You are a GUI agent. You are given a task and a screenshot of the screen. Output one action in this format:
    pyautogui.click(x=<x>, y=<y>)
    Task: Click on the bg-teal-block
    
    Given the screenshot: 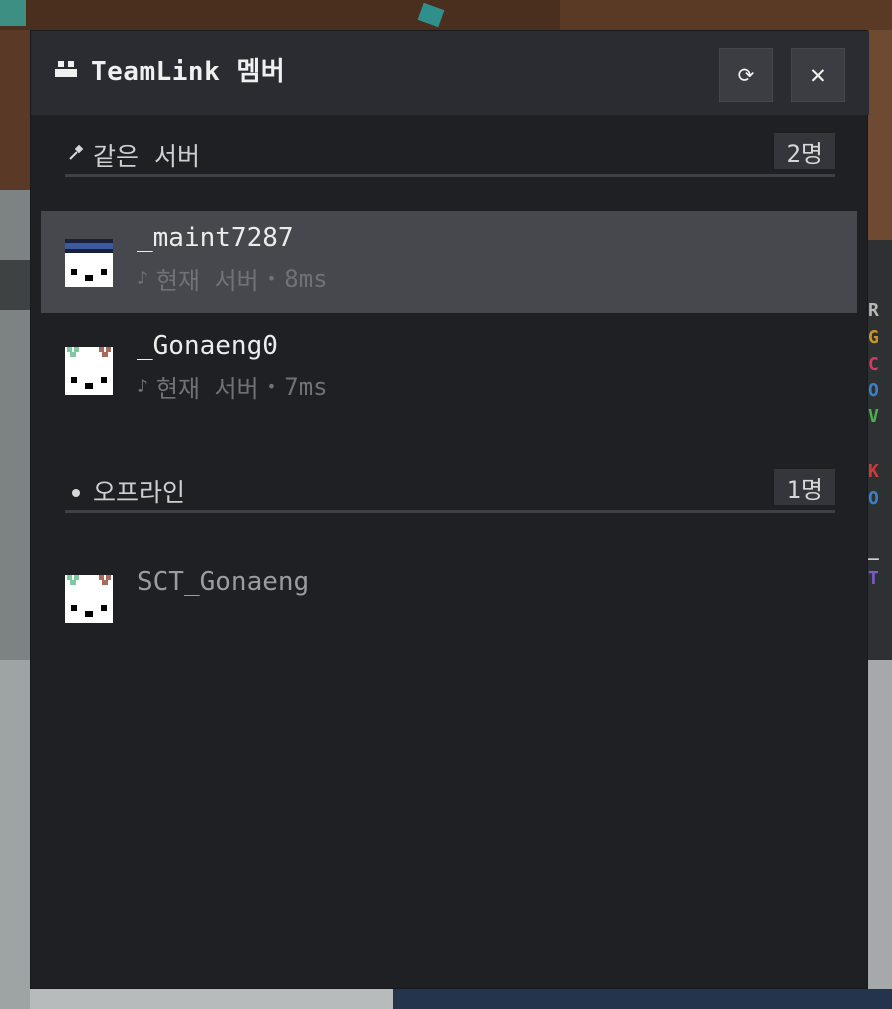 What is the action you would take?
    pyautogui.click(x=13, y=13)
    